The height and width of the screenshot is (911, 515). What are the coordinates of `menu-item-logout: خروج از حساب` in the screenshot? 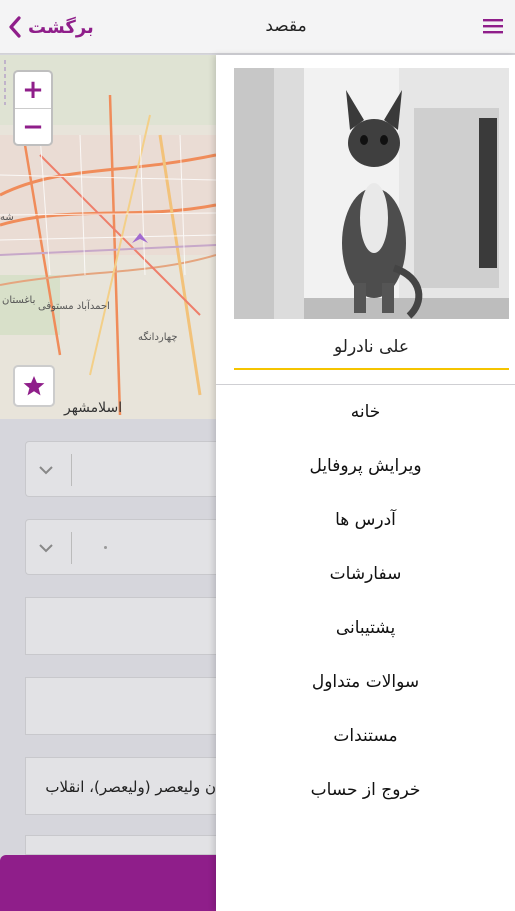 It's located at (365, 790).